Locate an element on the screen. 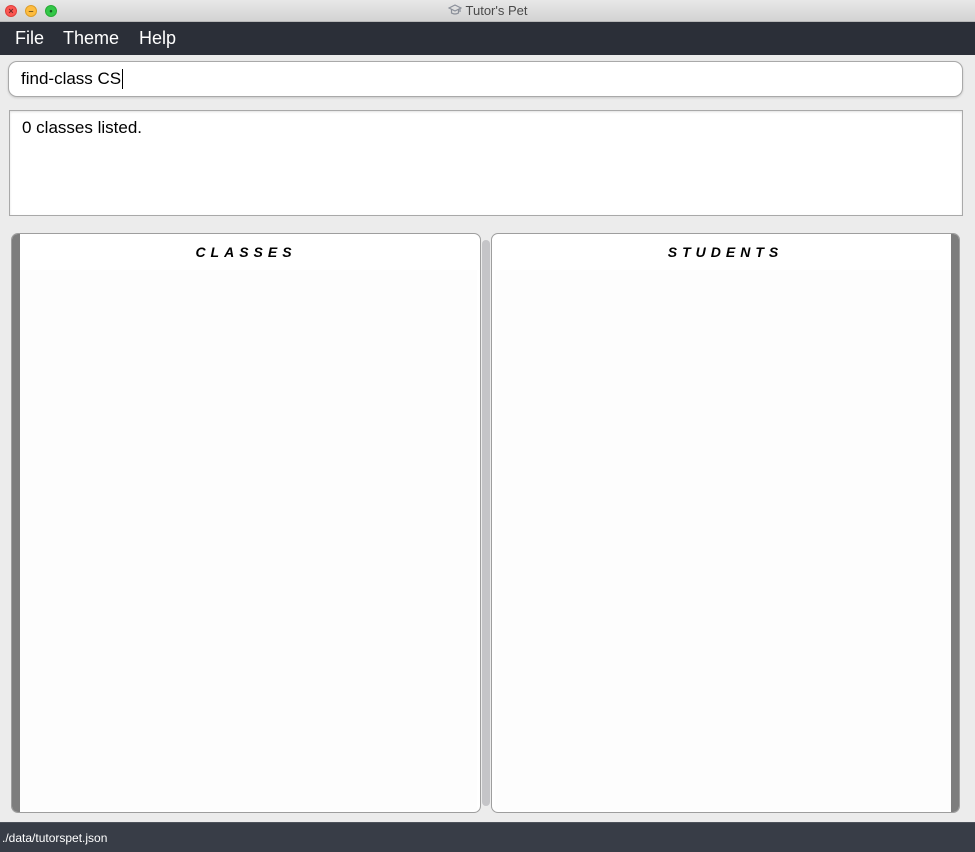 The width and height of the screenshot is (975, 852). command-value: find-class CS is located at coordinates (71, 78).